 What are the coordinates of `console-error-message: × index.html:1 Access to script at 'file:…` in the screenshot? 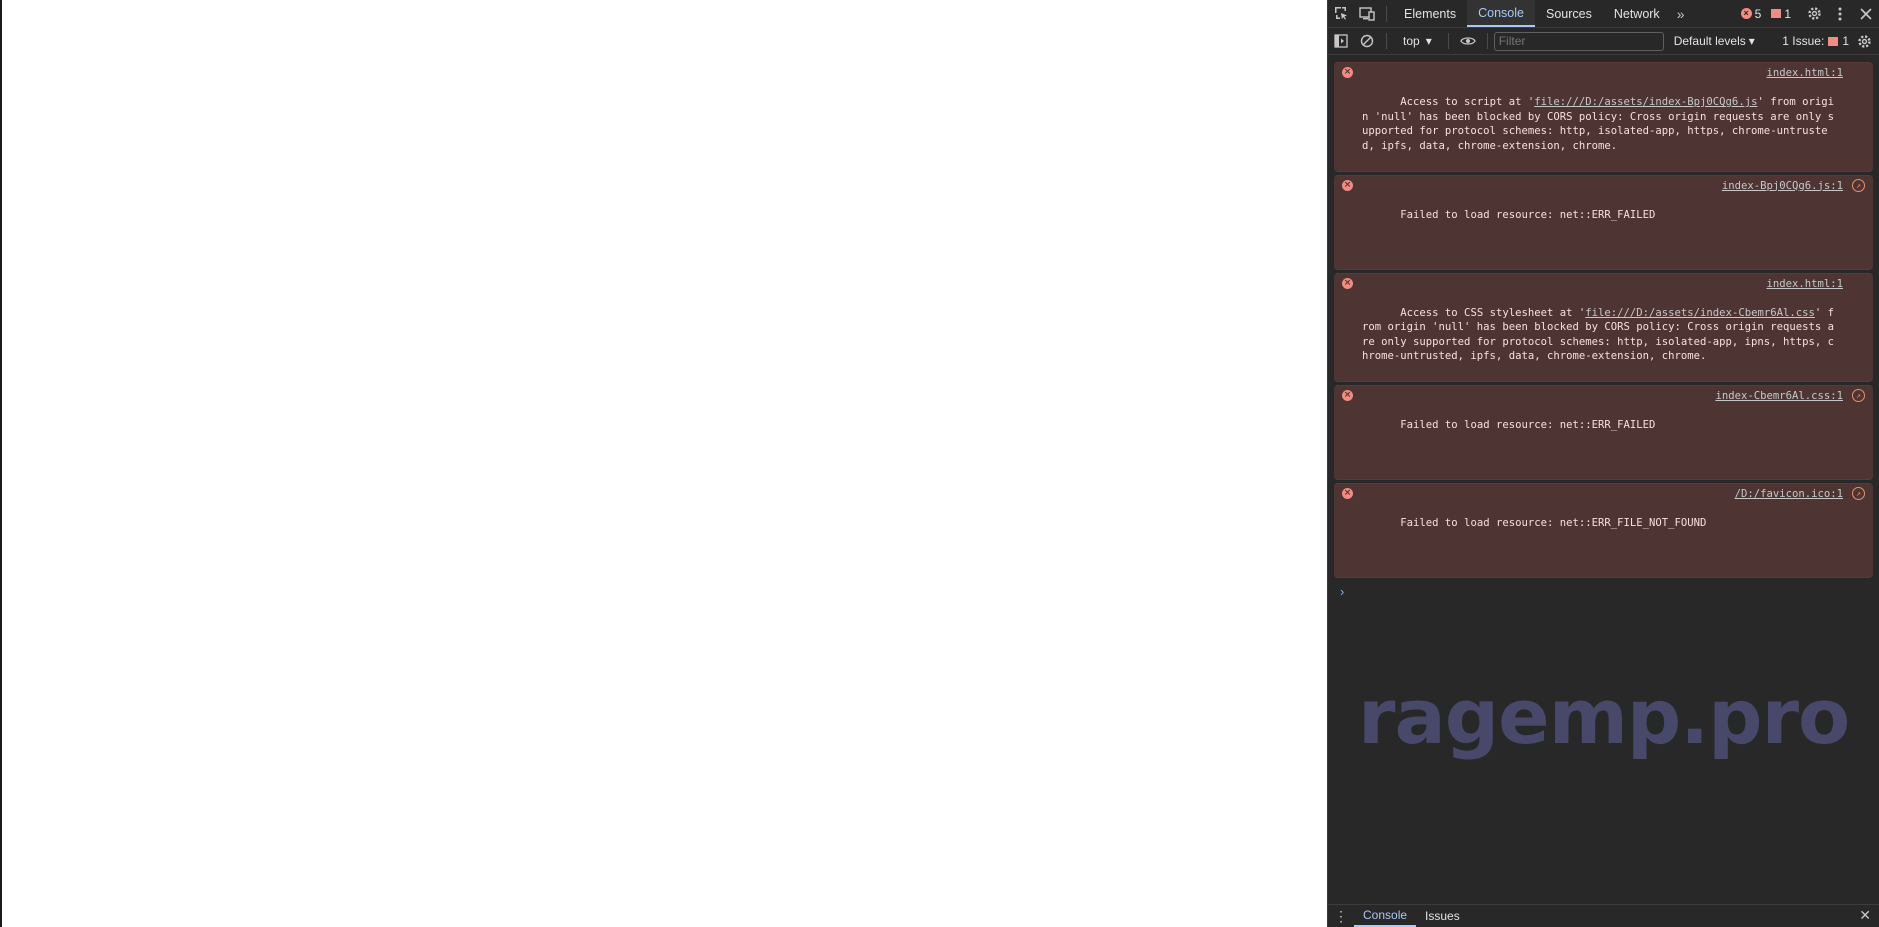 It's located at (1603, 117).